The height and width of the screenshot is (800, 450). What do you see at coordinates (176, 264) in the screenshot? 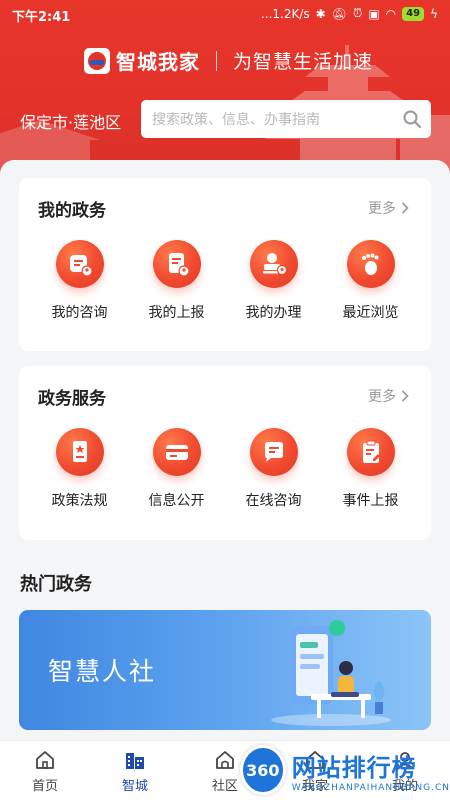
I see `report-person-icon` at bounding box center [176, 264].